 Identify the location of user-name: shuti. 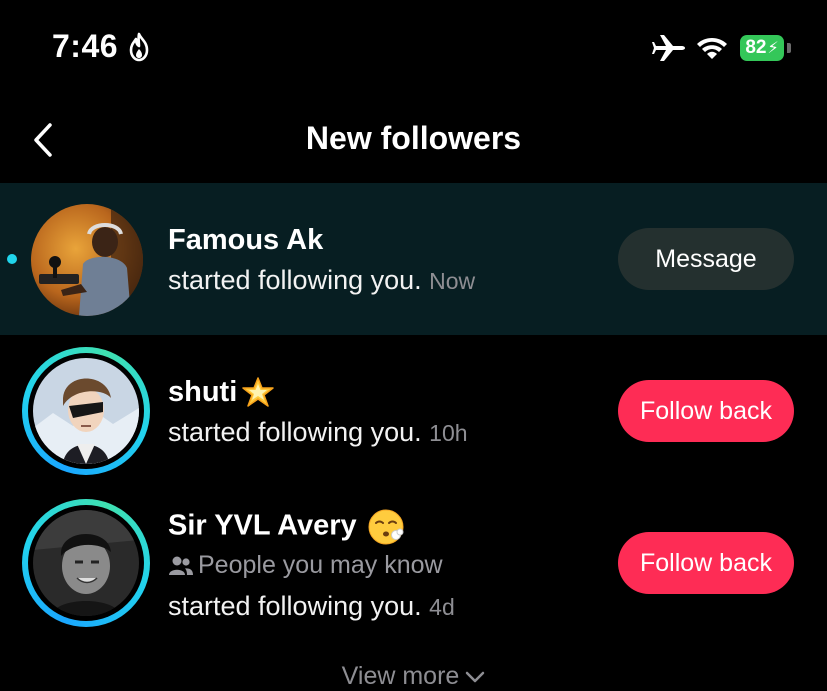
(221, 393).